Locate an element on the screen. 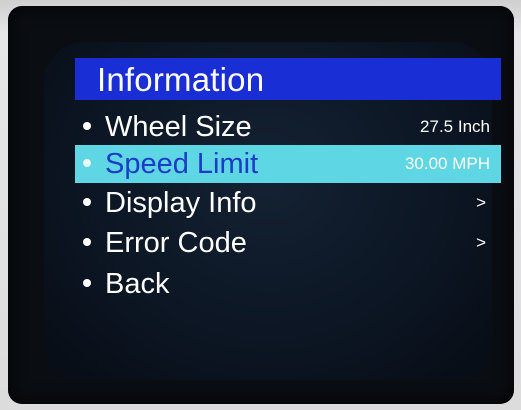 The width and height of the screenshot is (521, 410). menu-item-value: 30.00 MPH is located at coordinates (447, 163).